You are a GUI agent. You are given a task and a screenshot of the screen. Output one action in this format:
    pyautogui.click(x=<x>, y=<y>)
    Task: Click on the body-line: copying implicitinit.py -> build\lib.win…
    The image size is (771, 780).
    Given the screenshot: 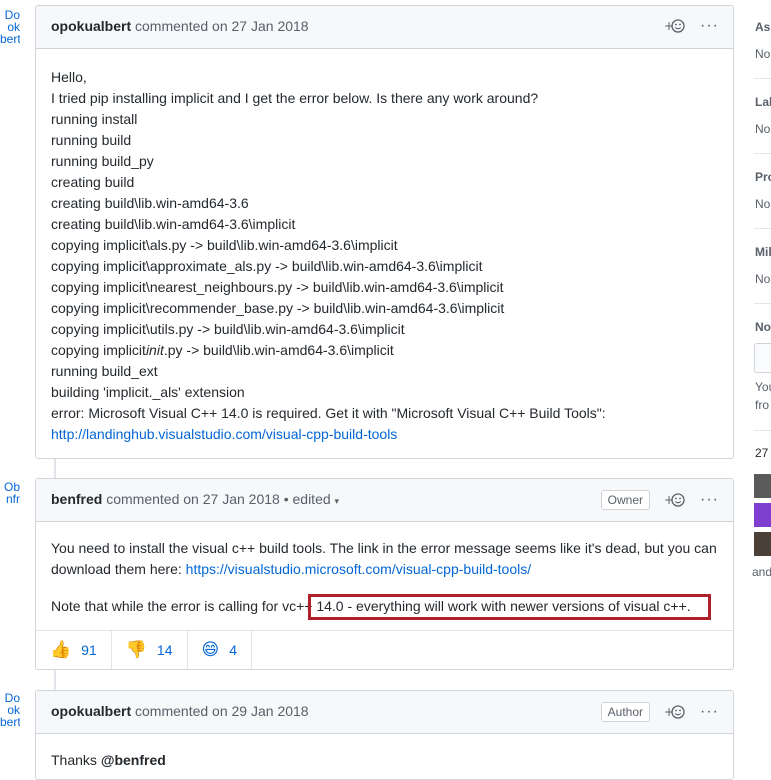 What is the action you would take?
    pyautogui.click(x=222, y=350)
    